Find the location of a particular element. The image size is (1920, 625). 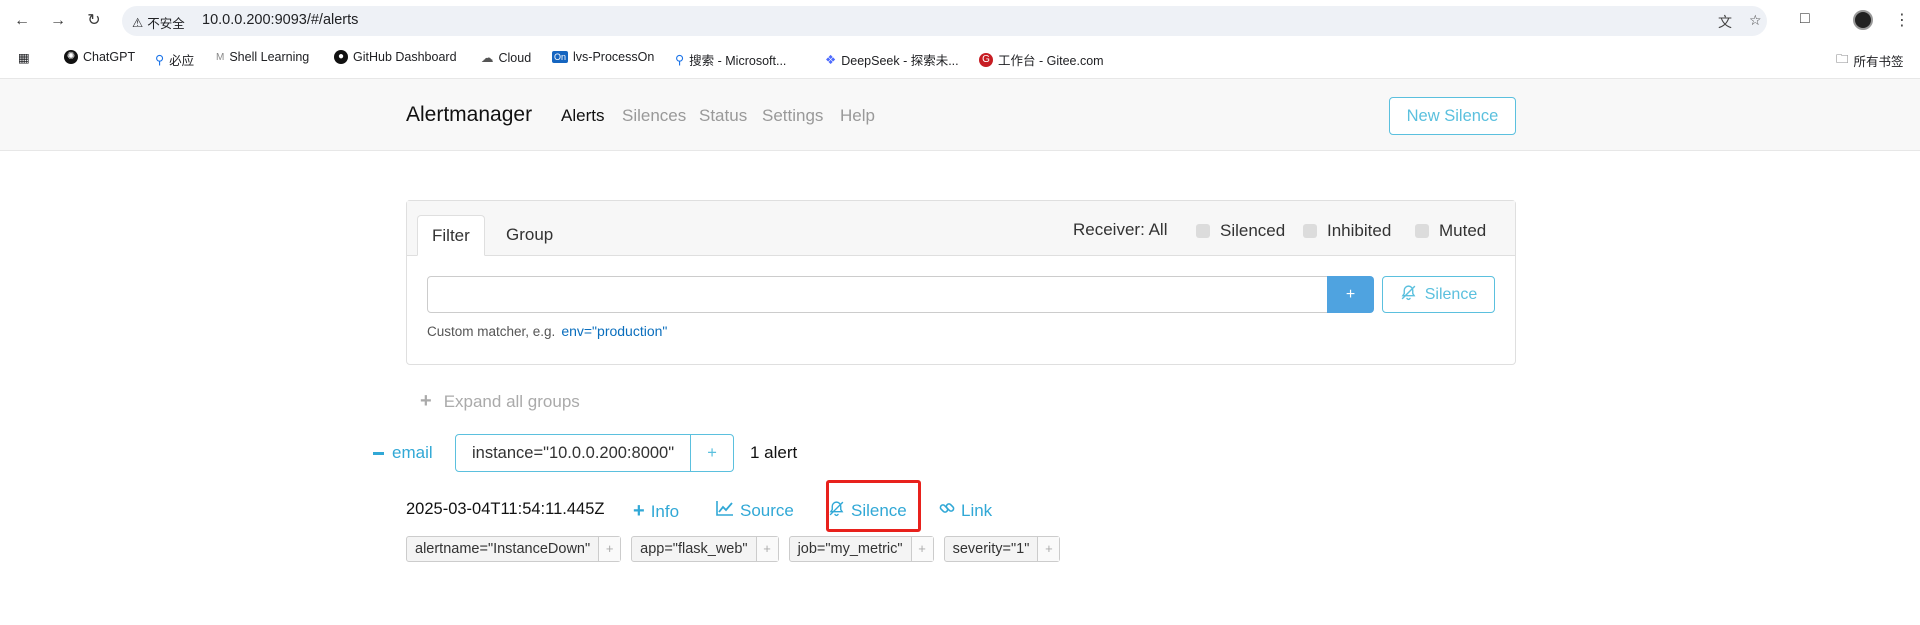

nav-help: Help is located at coordinates (857, 116).